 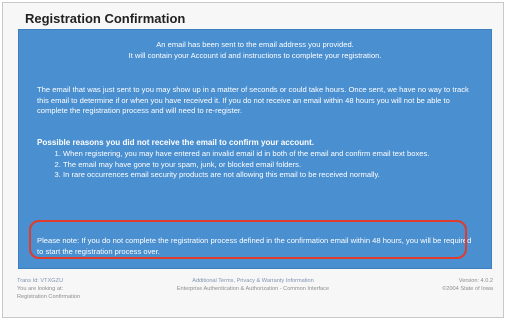 What do you see at coordinates (467, 289) in the screenshot?
I see `copyright-label: ©2004 State of Iowa` at bounding box center [467, 289].